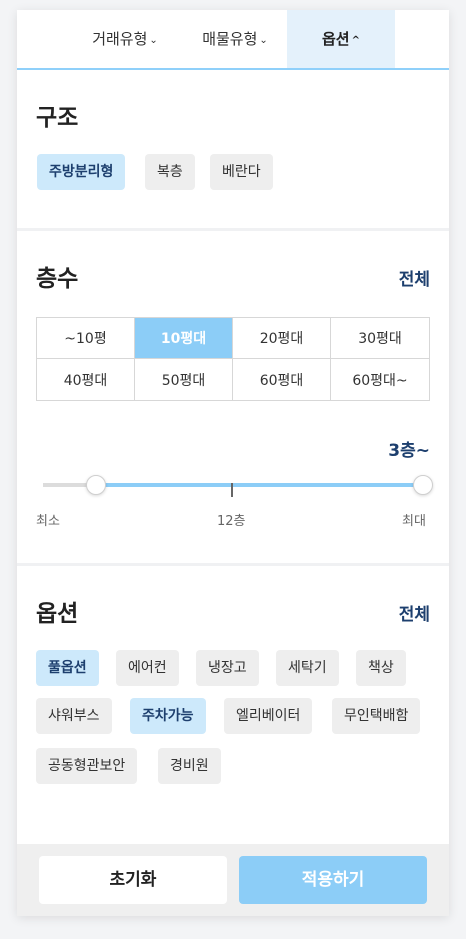 This screenshot has width=466, height=939. I want to click on options-title: 옵션, so click(57, 614).